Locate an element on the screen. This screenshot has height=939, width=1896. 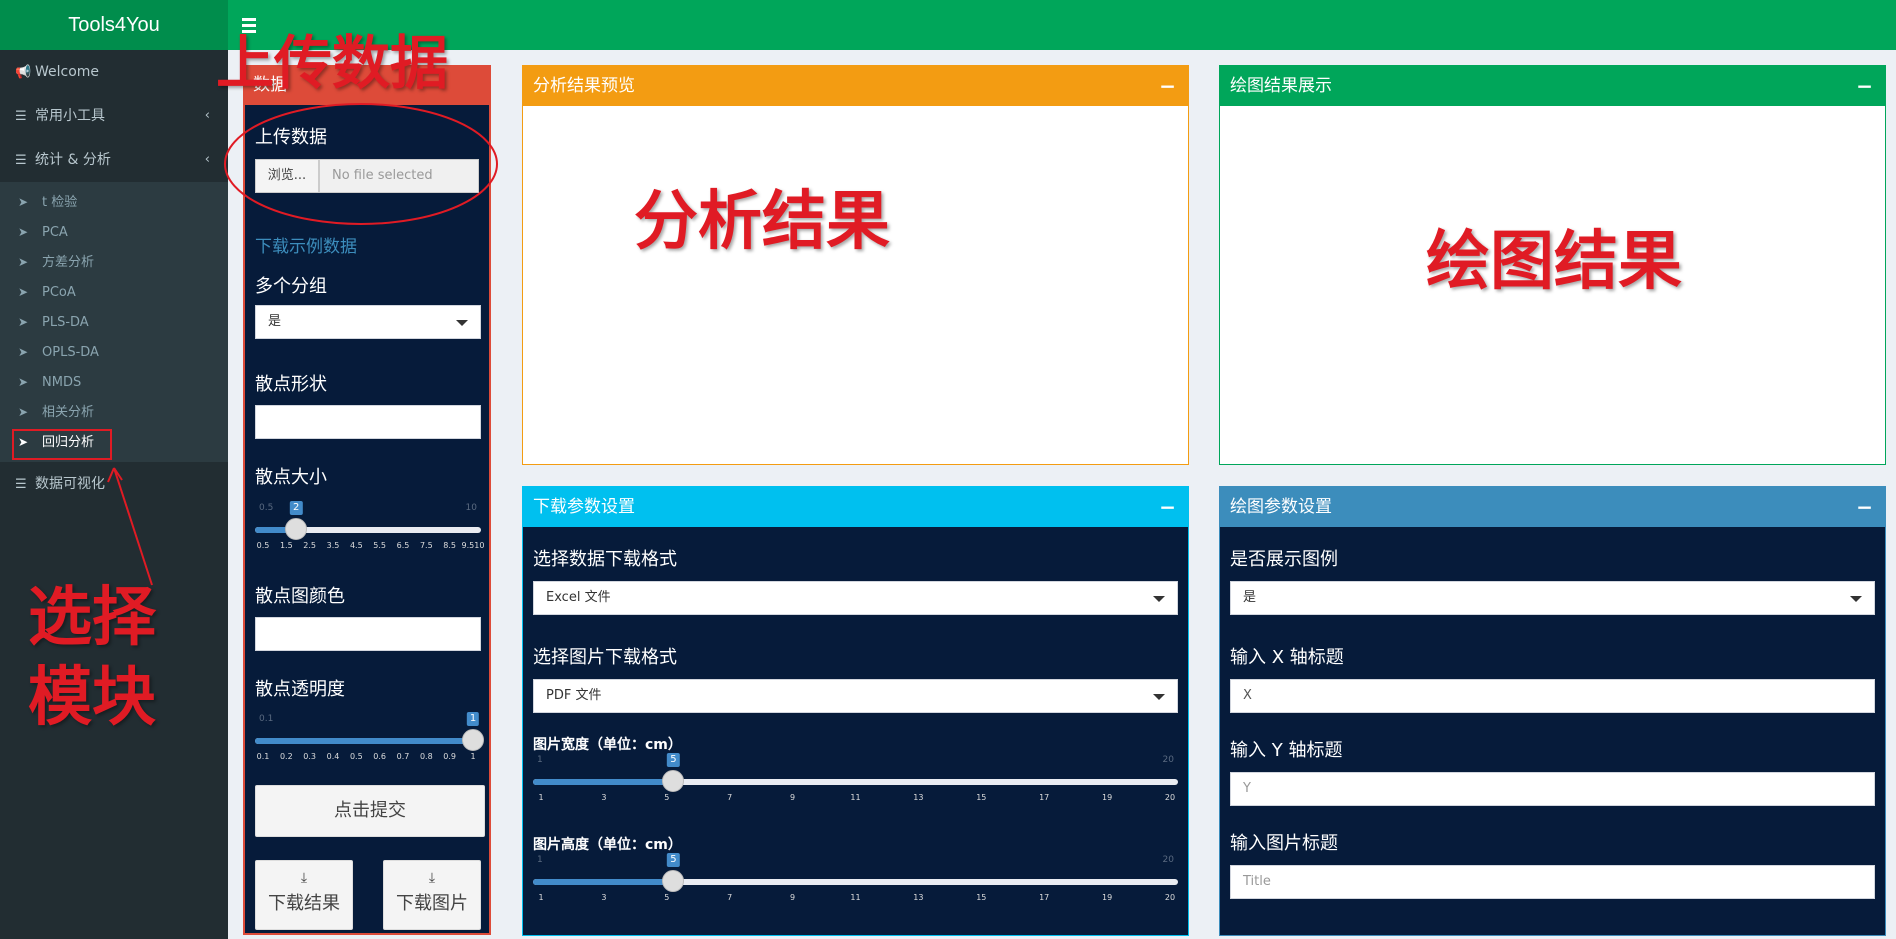
slider-tick-label: 0.5 is located at coordinates (356, 756).